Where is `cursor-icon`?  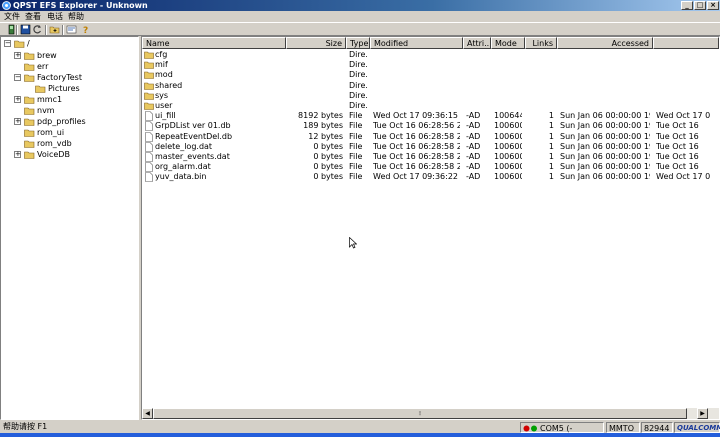
cursor-icon is located at coordinates (353, 243).